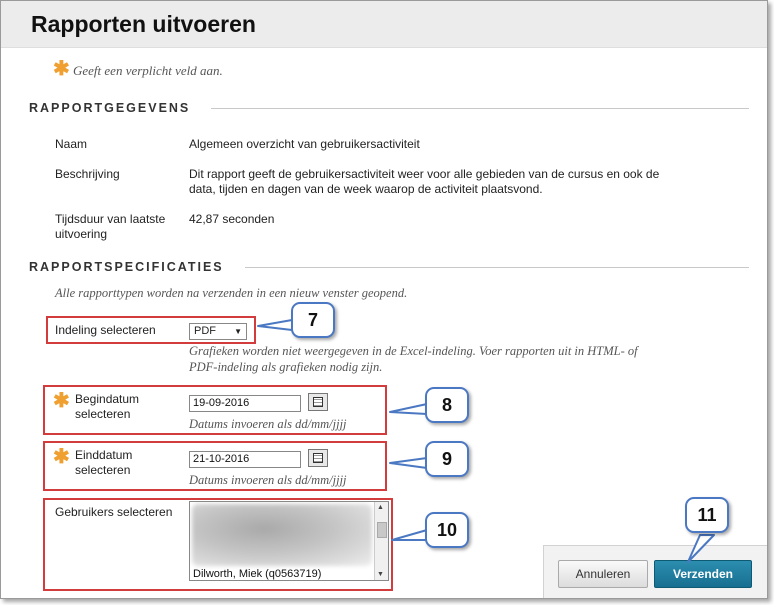  I want to click on submit-button: Verzenden, so click(703, 574).